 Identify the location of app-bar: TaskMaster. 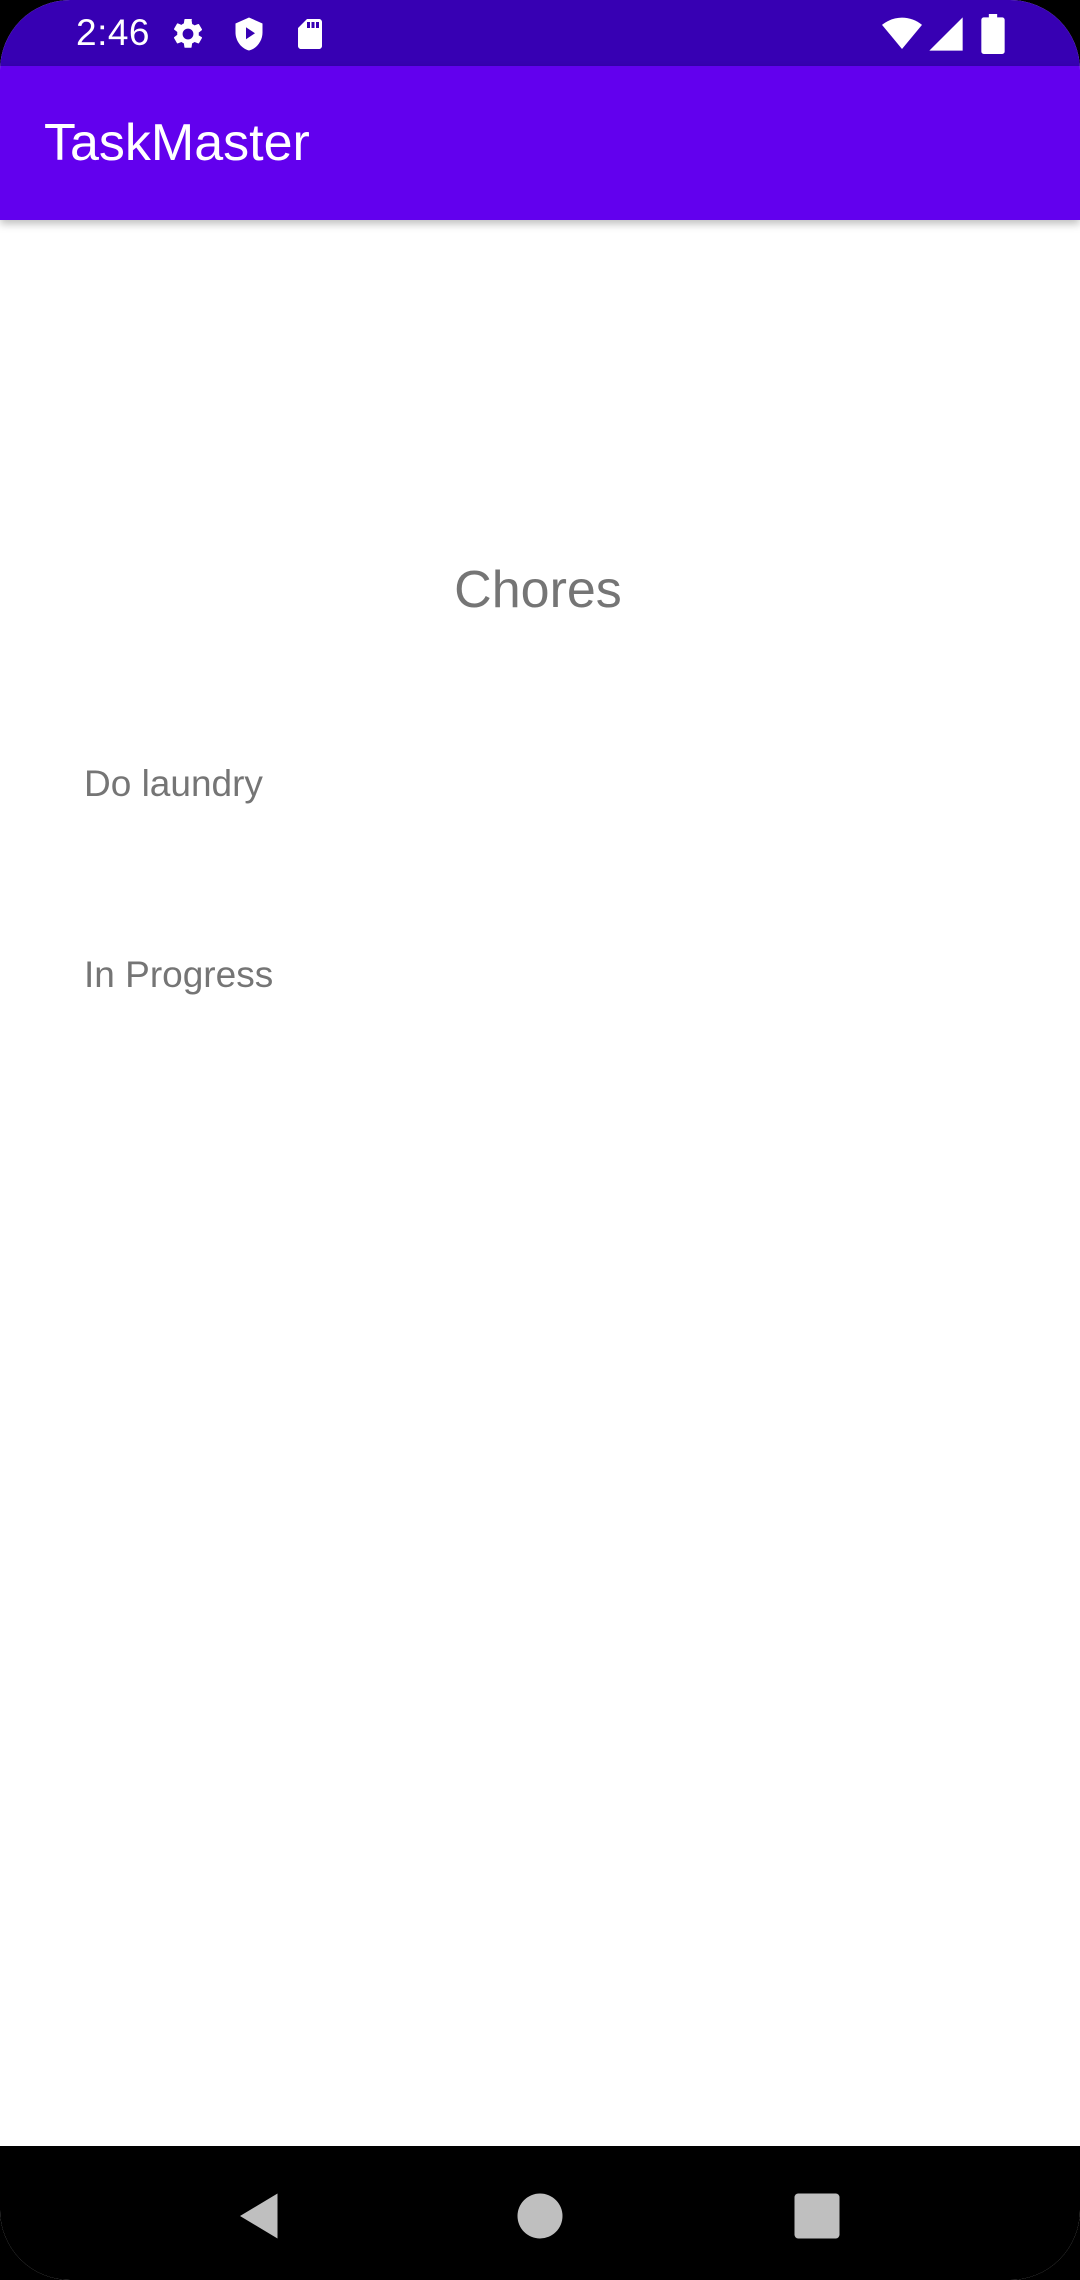
(540, 143).